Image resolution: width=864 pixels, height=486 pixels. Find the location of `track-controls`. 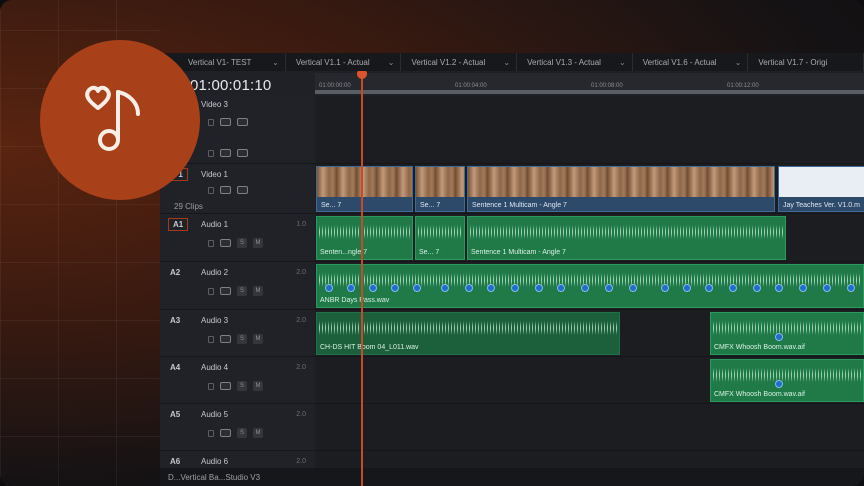

track-controls is located at coordinates (228, 122).